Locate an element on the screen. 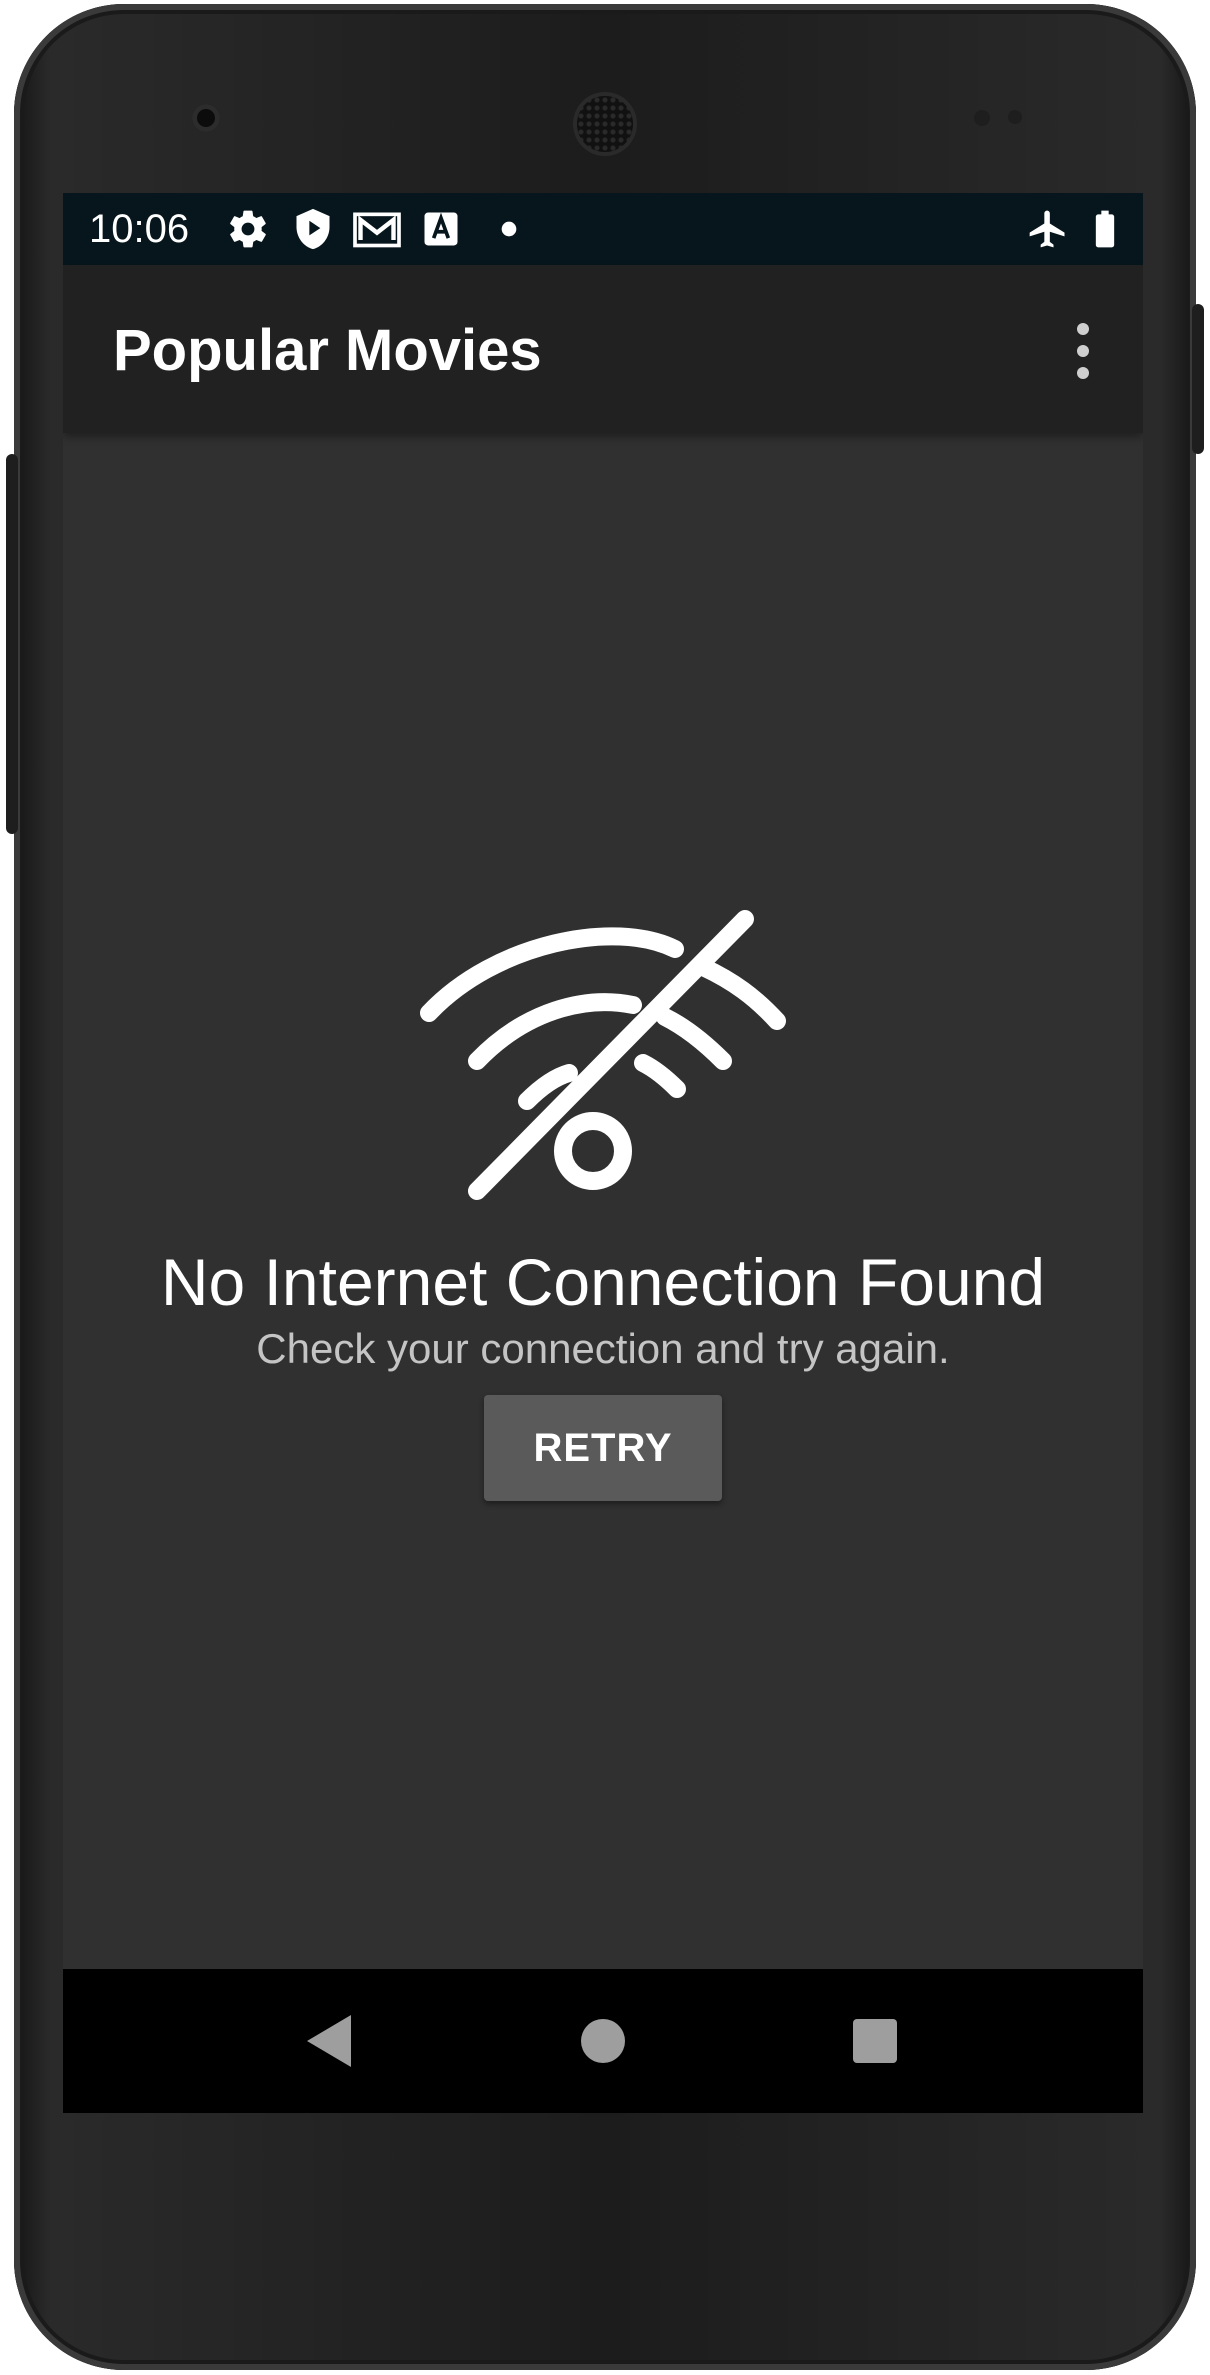 The height and width of the screenshot is (2375, 1210). retry-button: RETRY is located at coordinates (603, 1448).